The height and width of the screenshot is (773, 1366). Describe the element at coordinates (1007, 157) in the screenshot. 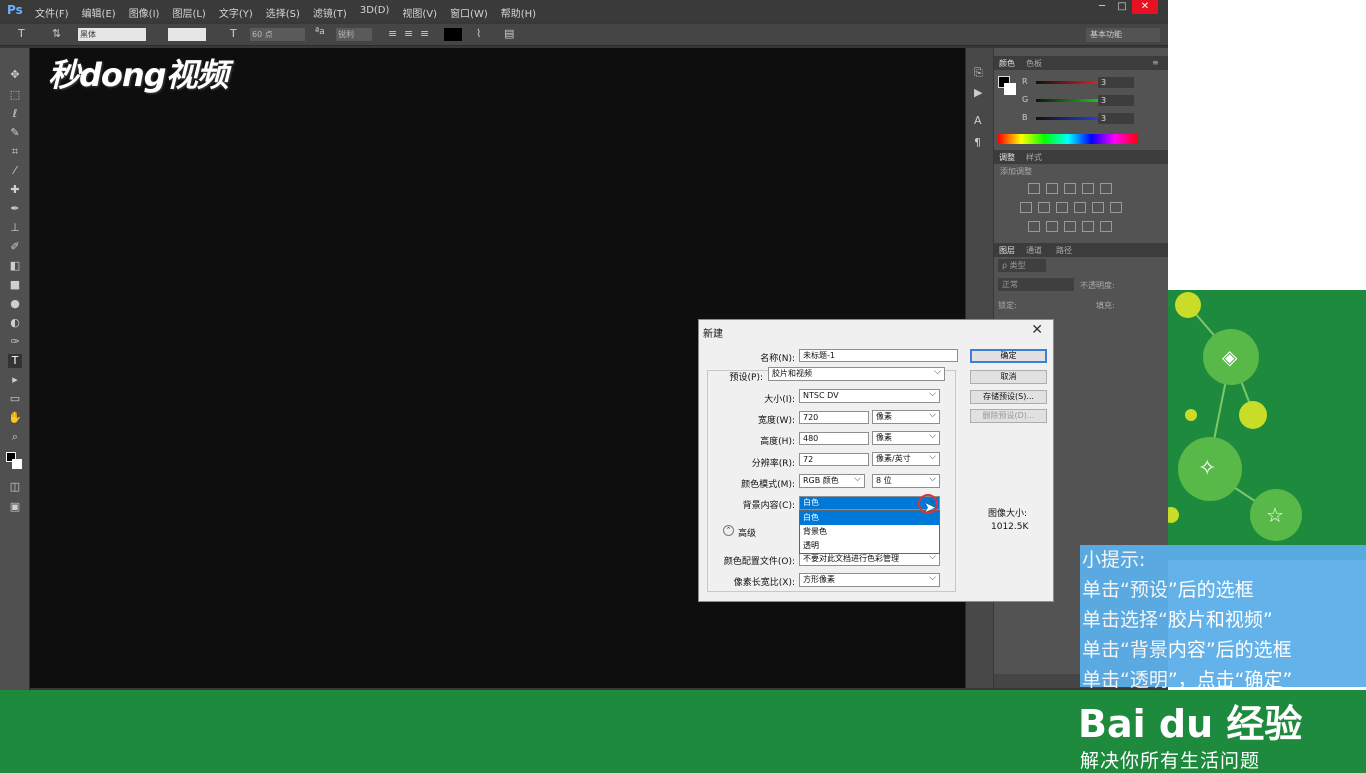

I see `tab-adjustments: 调整` at that location.